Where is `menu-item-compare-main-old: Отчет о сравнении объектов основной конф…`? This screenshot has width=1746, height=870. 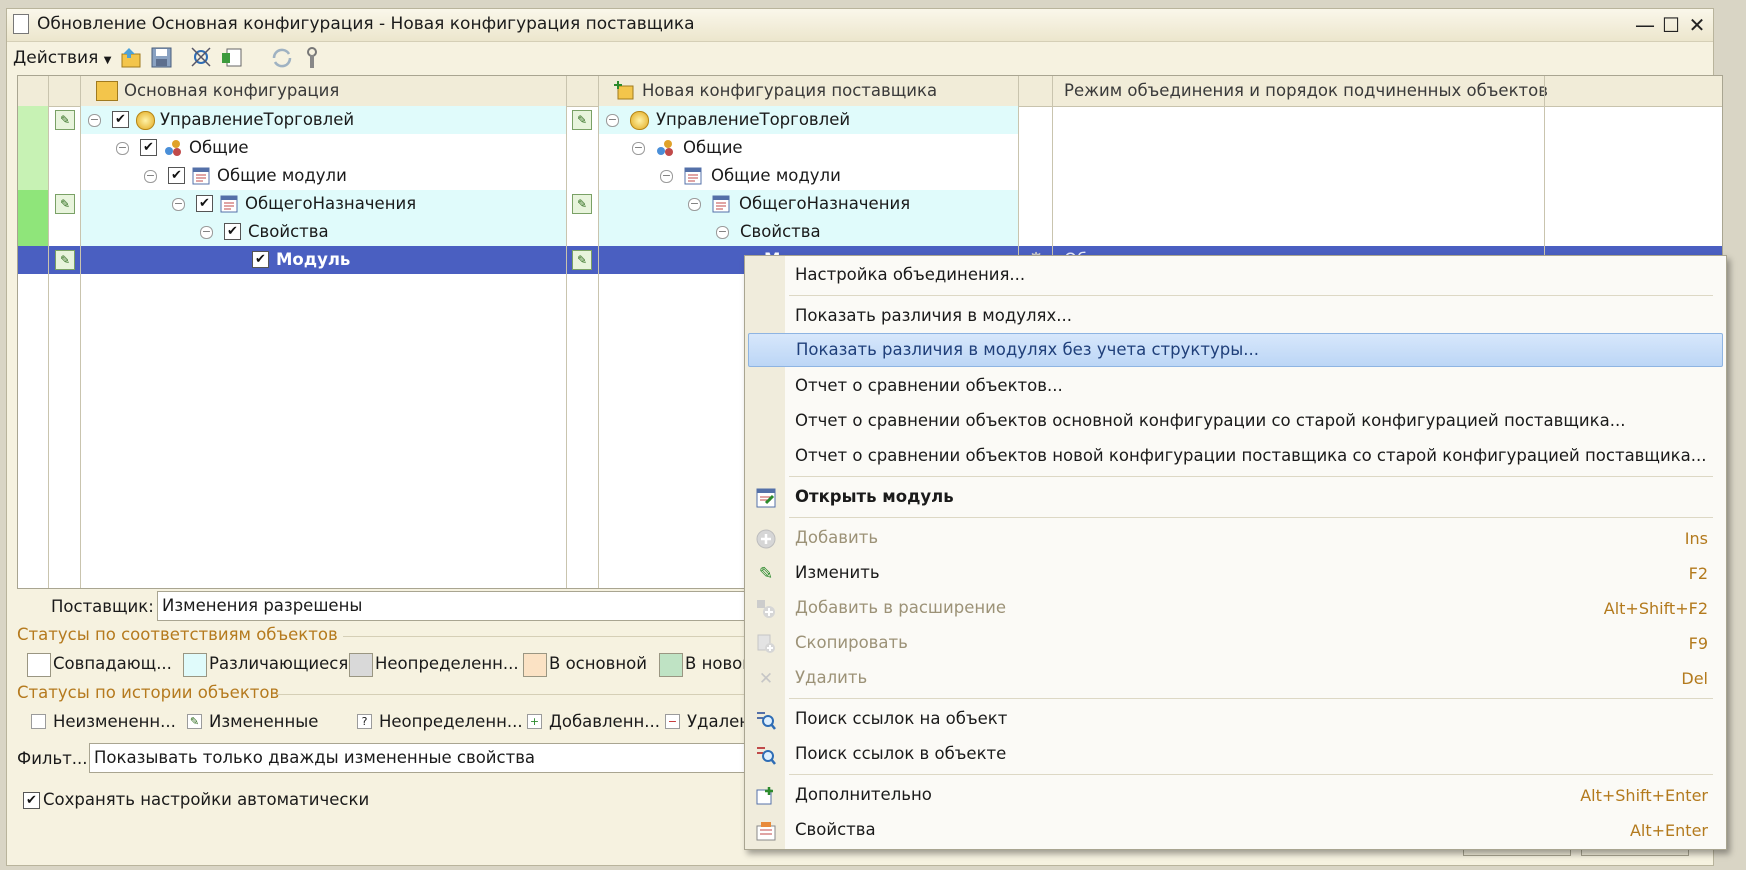
menu-item-compare-main-old: Отчет о сравнении объектов основной конф… is located at coordinates (1235, 421).